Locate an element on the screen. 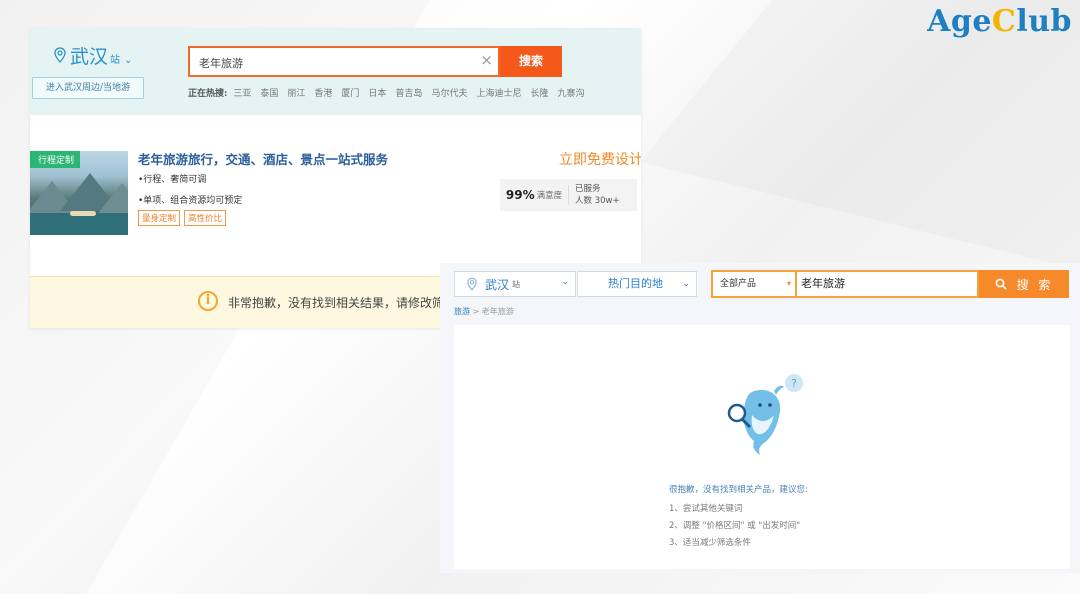 This screenshot has height=594, width=1080. service-stats: 99% 满意度 已服务 人数 30w+ is located at coordinates (568, 195).